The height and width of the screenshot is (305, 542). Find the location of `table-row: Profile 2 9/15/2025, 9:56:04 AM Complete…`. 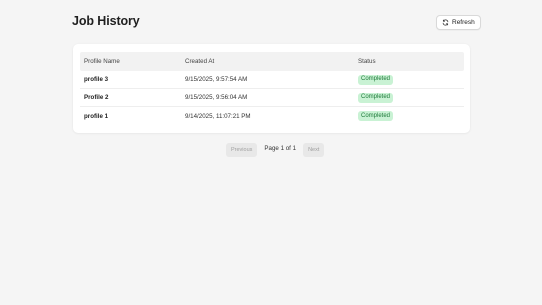

table-row: Profile 2 9/15/2025, 9:56:04 AM Complete… is located at coordinates (272, 98).